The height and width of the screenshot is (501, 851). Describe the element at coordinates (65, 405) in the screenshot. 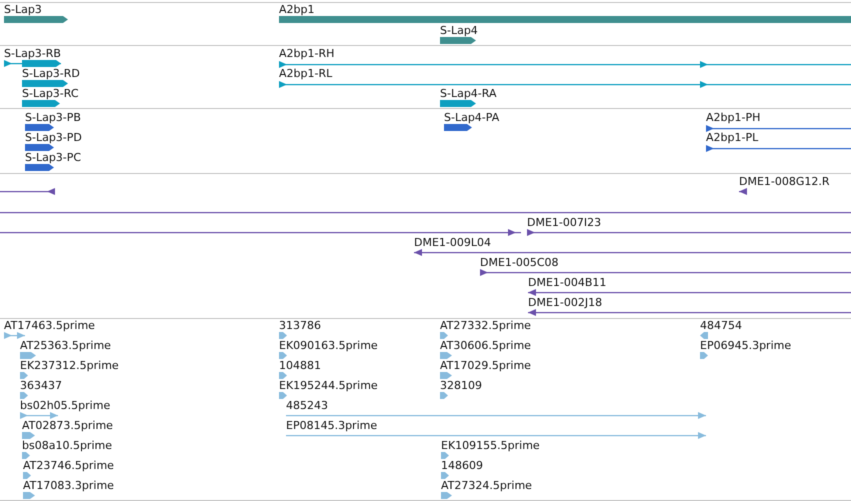

I see `feature-label: bs02h05.5prime` at that location.